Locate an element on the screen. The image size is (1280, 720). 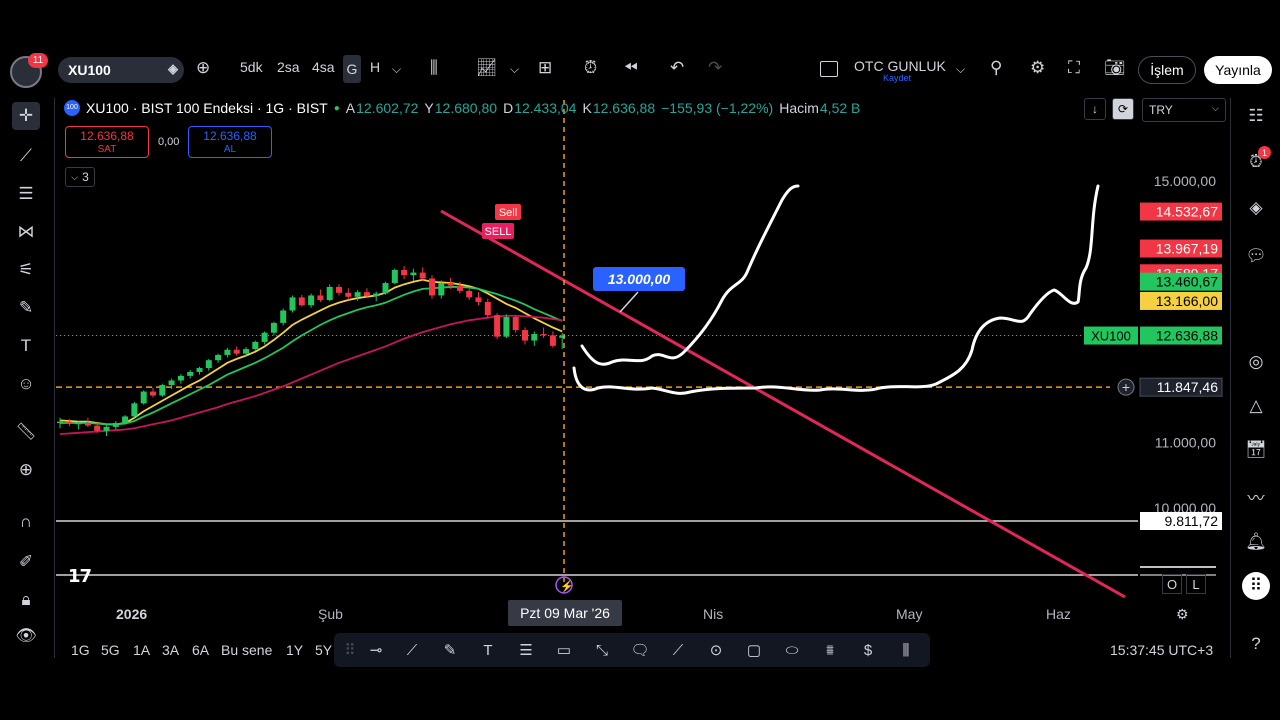
range-1a: 1A is located at coordinates (141, 650).